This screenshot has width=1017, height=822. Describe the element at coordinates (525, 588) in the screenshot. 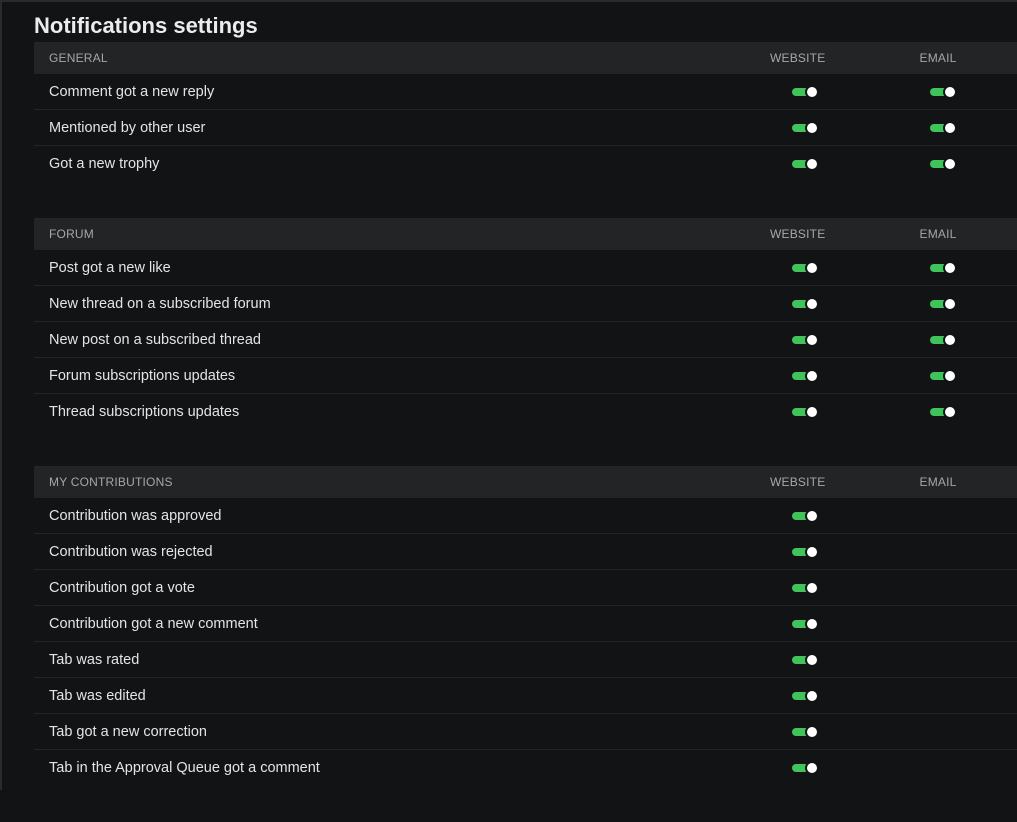

I see `notification-row: Contribution got a vote` at that location.